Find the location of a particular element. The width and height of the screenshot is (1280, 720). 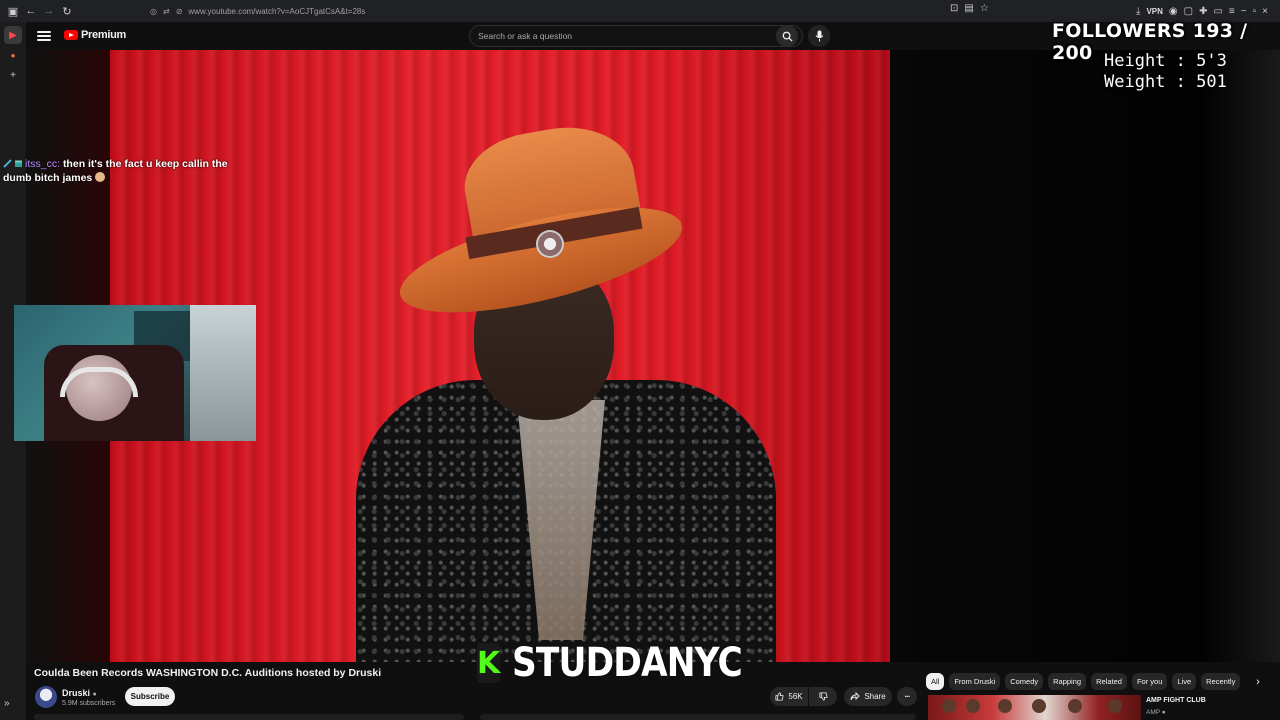

youtube-tab-icon: ▶ is located at coordinates (13, 35).